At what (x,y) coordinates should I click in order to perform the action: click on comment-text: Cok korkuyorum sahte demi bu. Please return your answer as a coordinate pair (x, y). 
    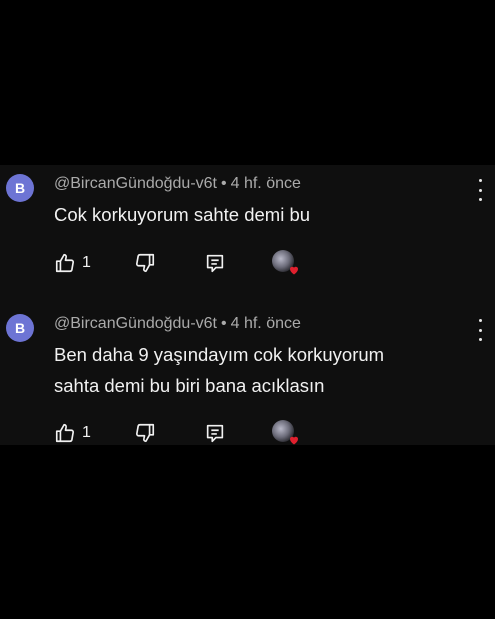
    Looking at the image, I should click on (254, 214).